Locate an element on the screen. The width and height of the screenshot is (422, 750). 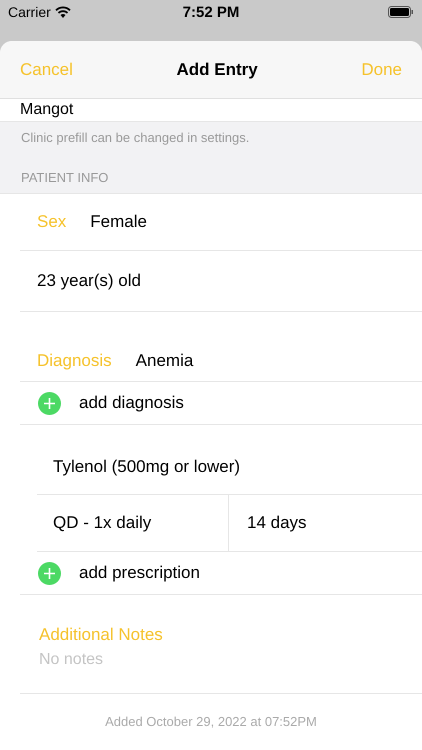
status-time: 7:52 PM is located at coordinates (211, 12).